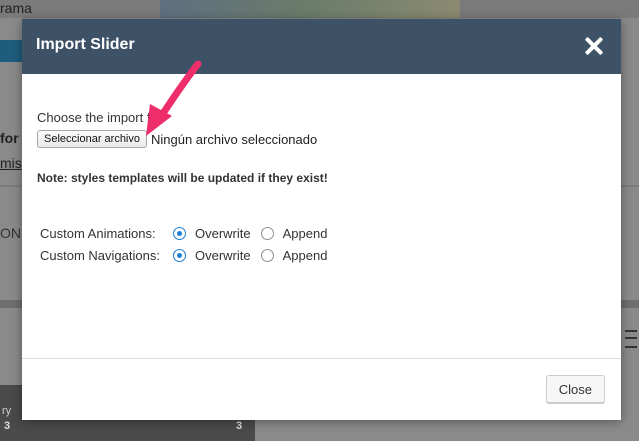  Describe the element at coordinates (321, 46) in the screenshot. I see `dialog-header: Import Slider` at that location.